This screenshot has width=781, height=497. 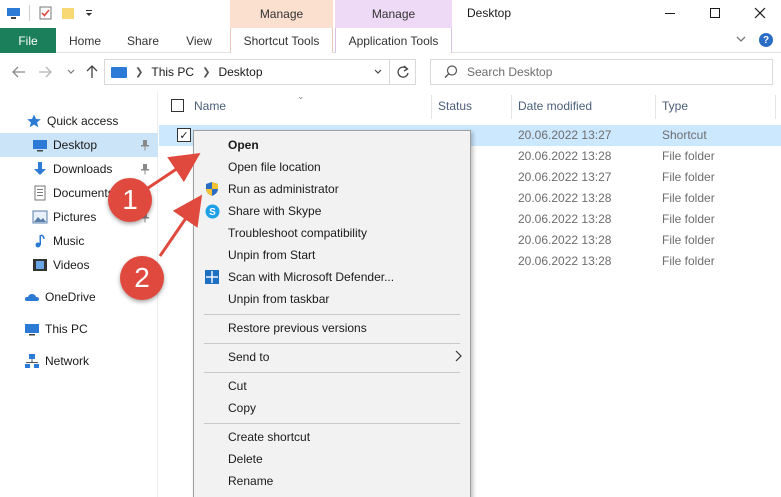 What do you see at coordinates (75, 145) in the screenshot?
I see `sidebar-item-label: Desktop` at bounding box center [75, 145].